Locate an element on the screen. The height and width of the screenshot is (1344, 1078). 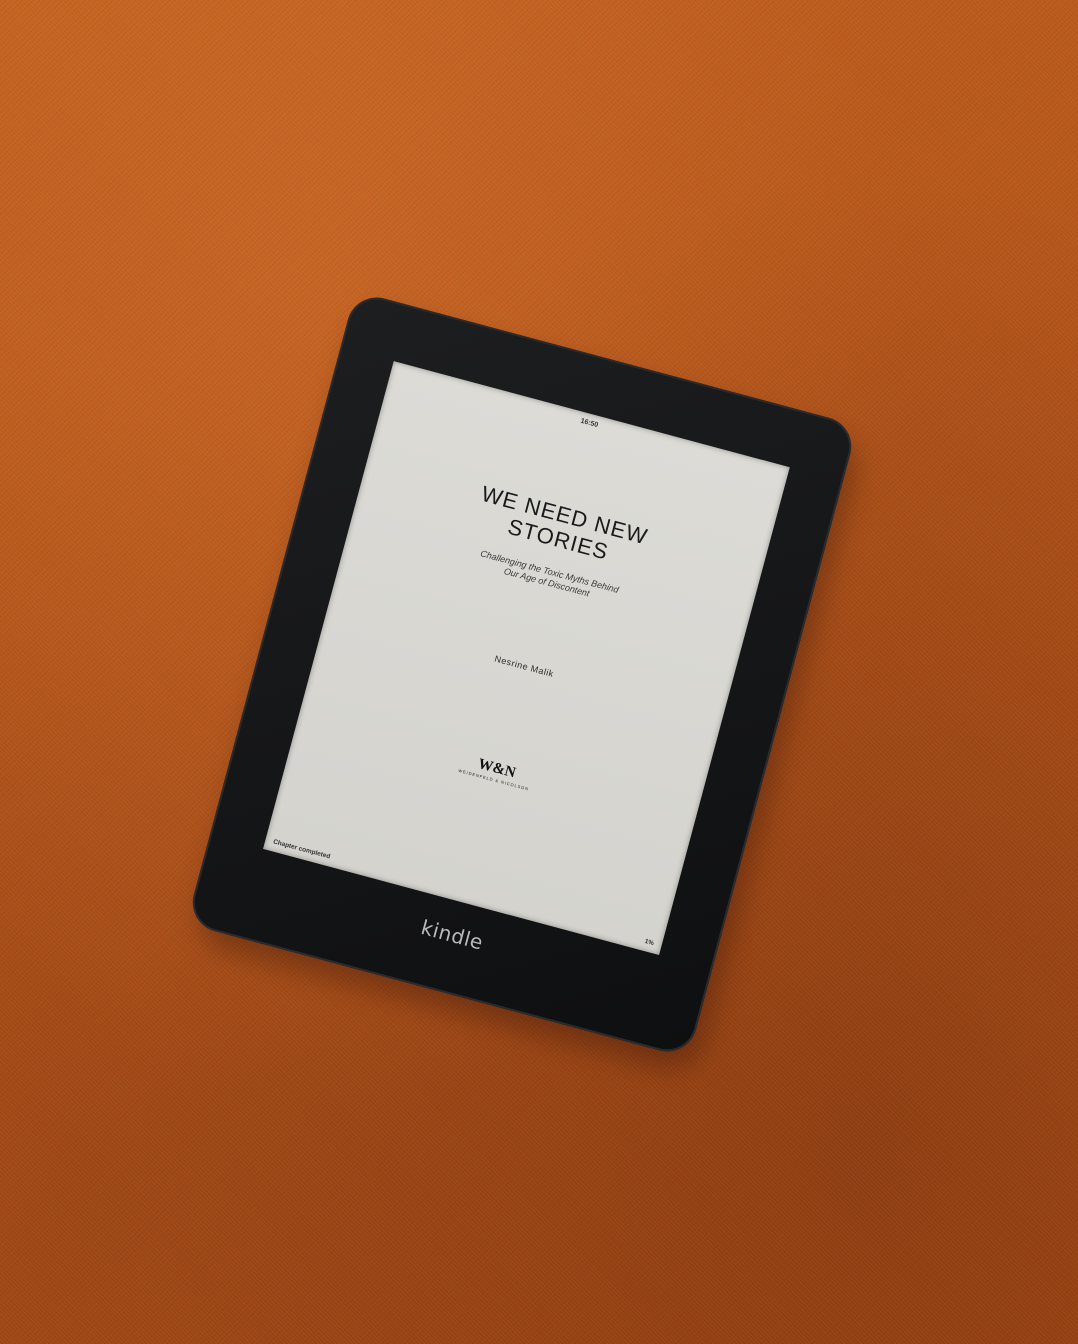
publisher-logo: W&N WEIDENFELD & NICOLSON is located at coordinates (495, 772).